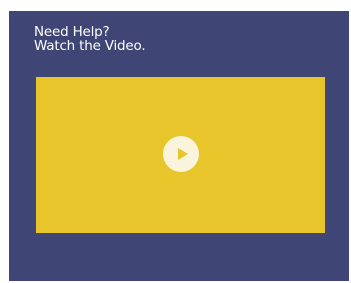 This screenshot has height=283, width=351. Describe the element at coordinates (90, 46) in the screenshot. I see `heading-line-watch-video: Watch the Video.` at that location.